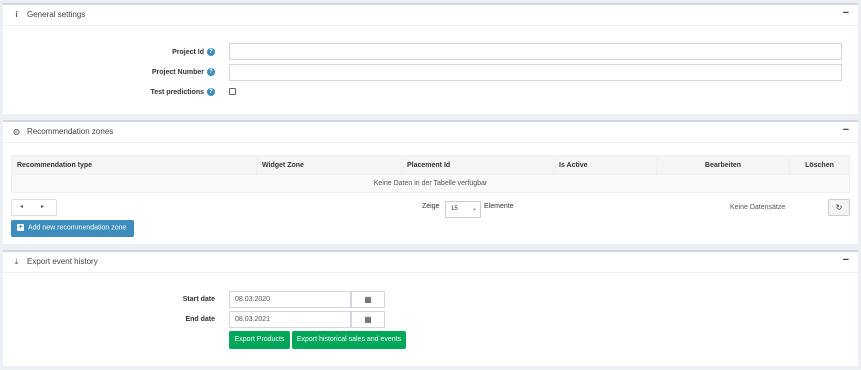 This screenshot has height=370, width=861. I want to click on empty-message: Keine Daten in der Tabelle verfügbar, so click(430, 183).